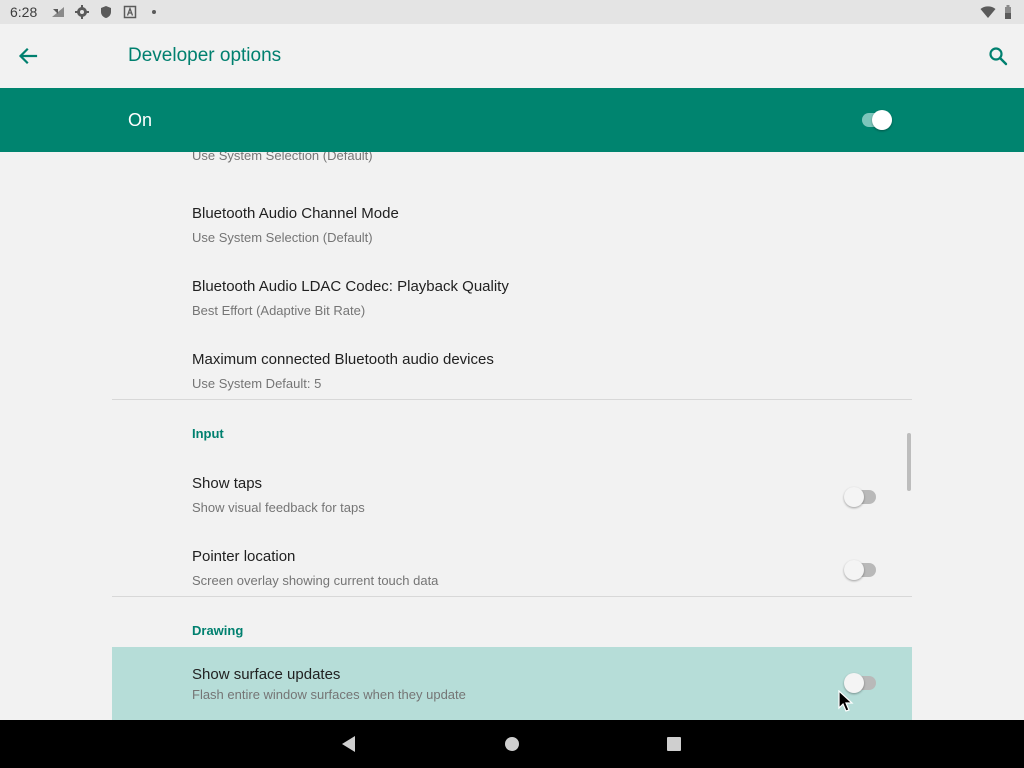 The width and height of the screenshot is (1024, 768). I want to click on wifi-icon, so click(988, 12).